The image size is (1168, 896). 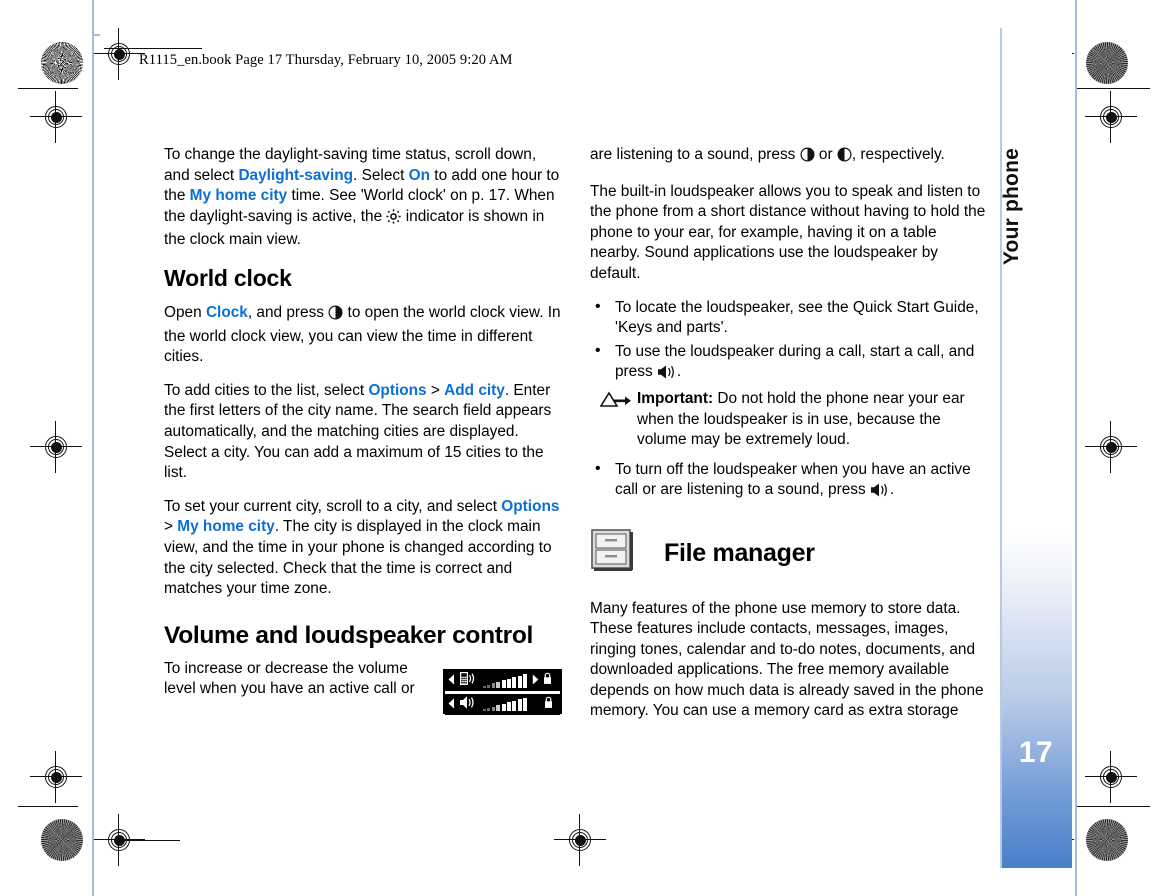 I want to click on link-on: On, so click(x=419, y=175).